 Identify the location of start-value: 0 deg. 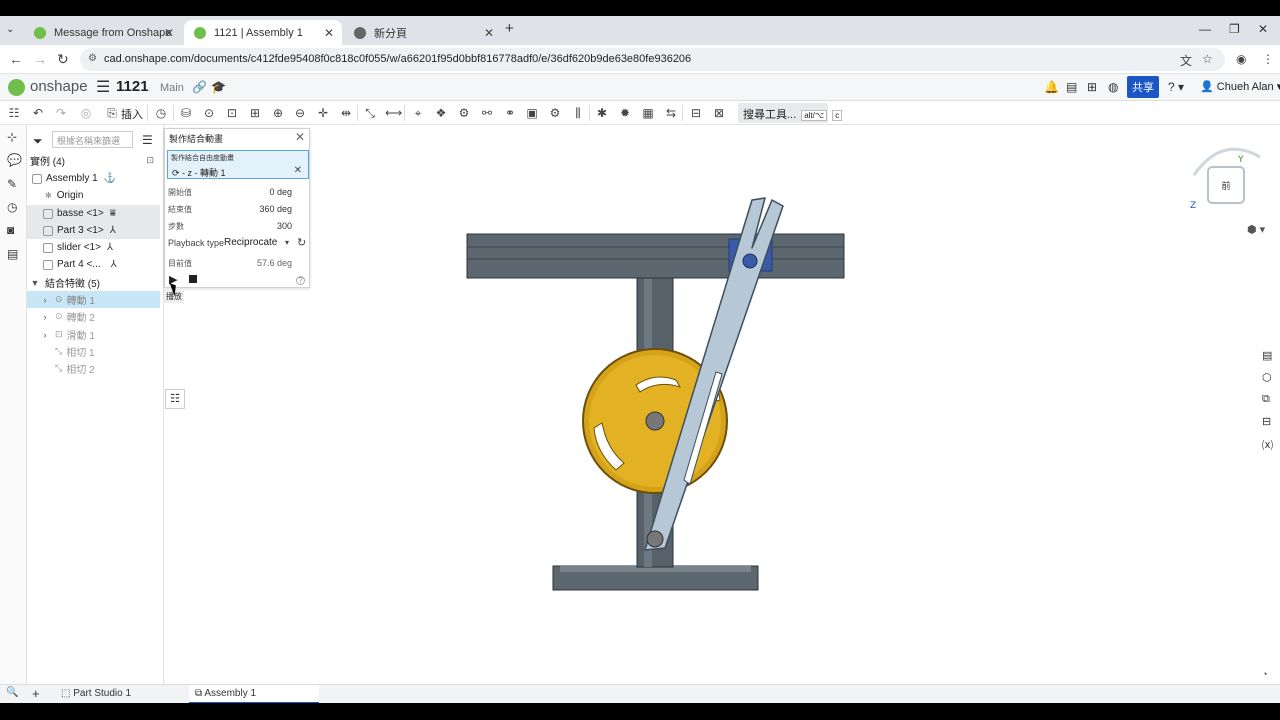
(280, 192).